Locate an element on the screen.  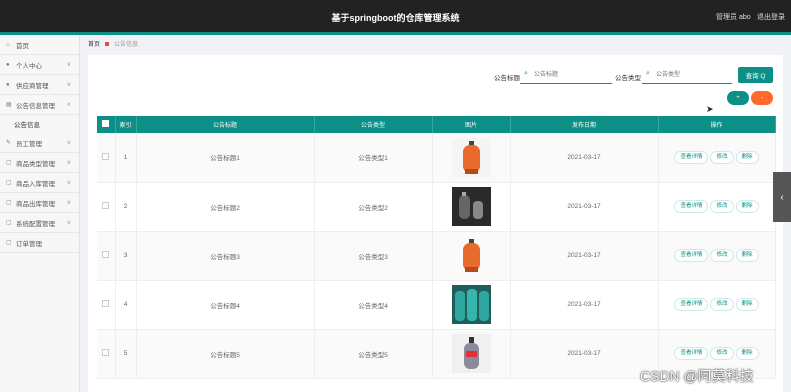
search-title-input is located at coordinates (566, 75).